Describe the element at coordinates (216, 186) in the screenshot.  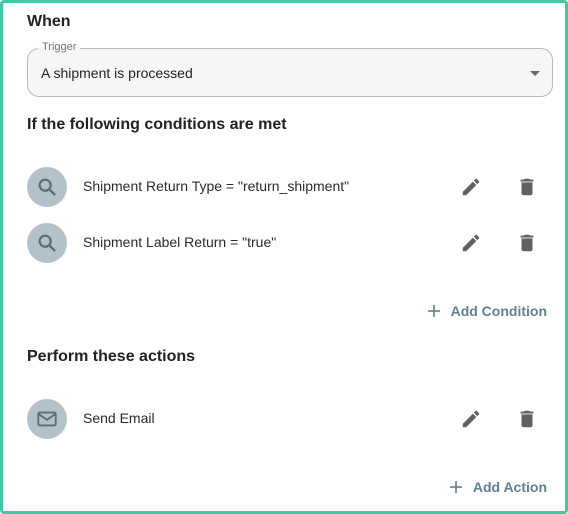
I see `condition-text: Shipment Return Type = "return_shipment"` at that location.